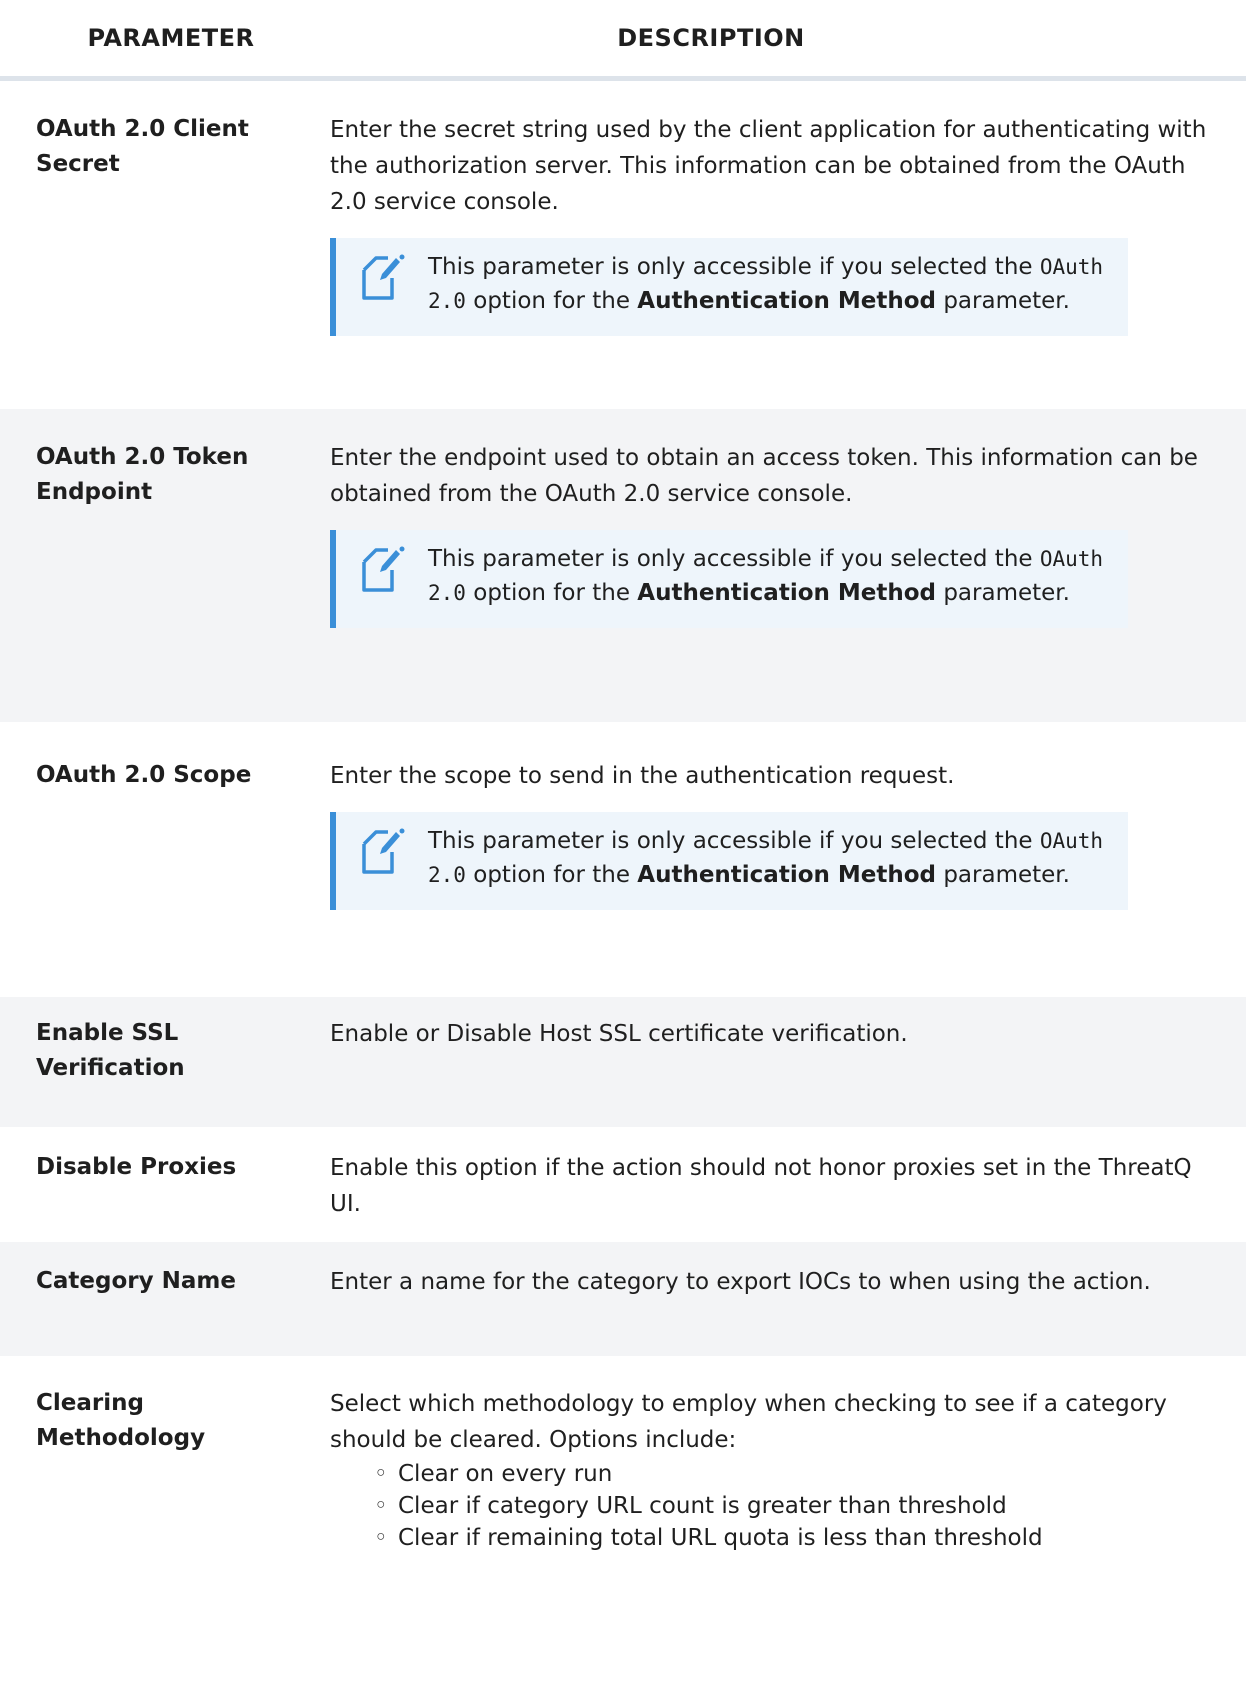 This screenshot has height=1706, width=1246. Describe the element at coordinates (801, 1474) in the screenshot. I see `list-item: Clear on every run` at that location.